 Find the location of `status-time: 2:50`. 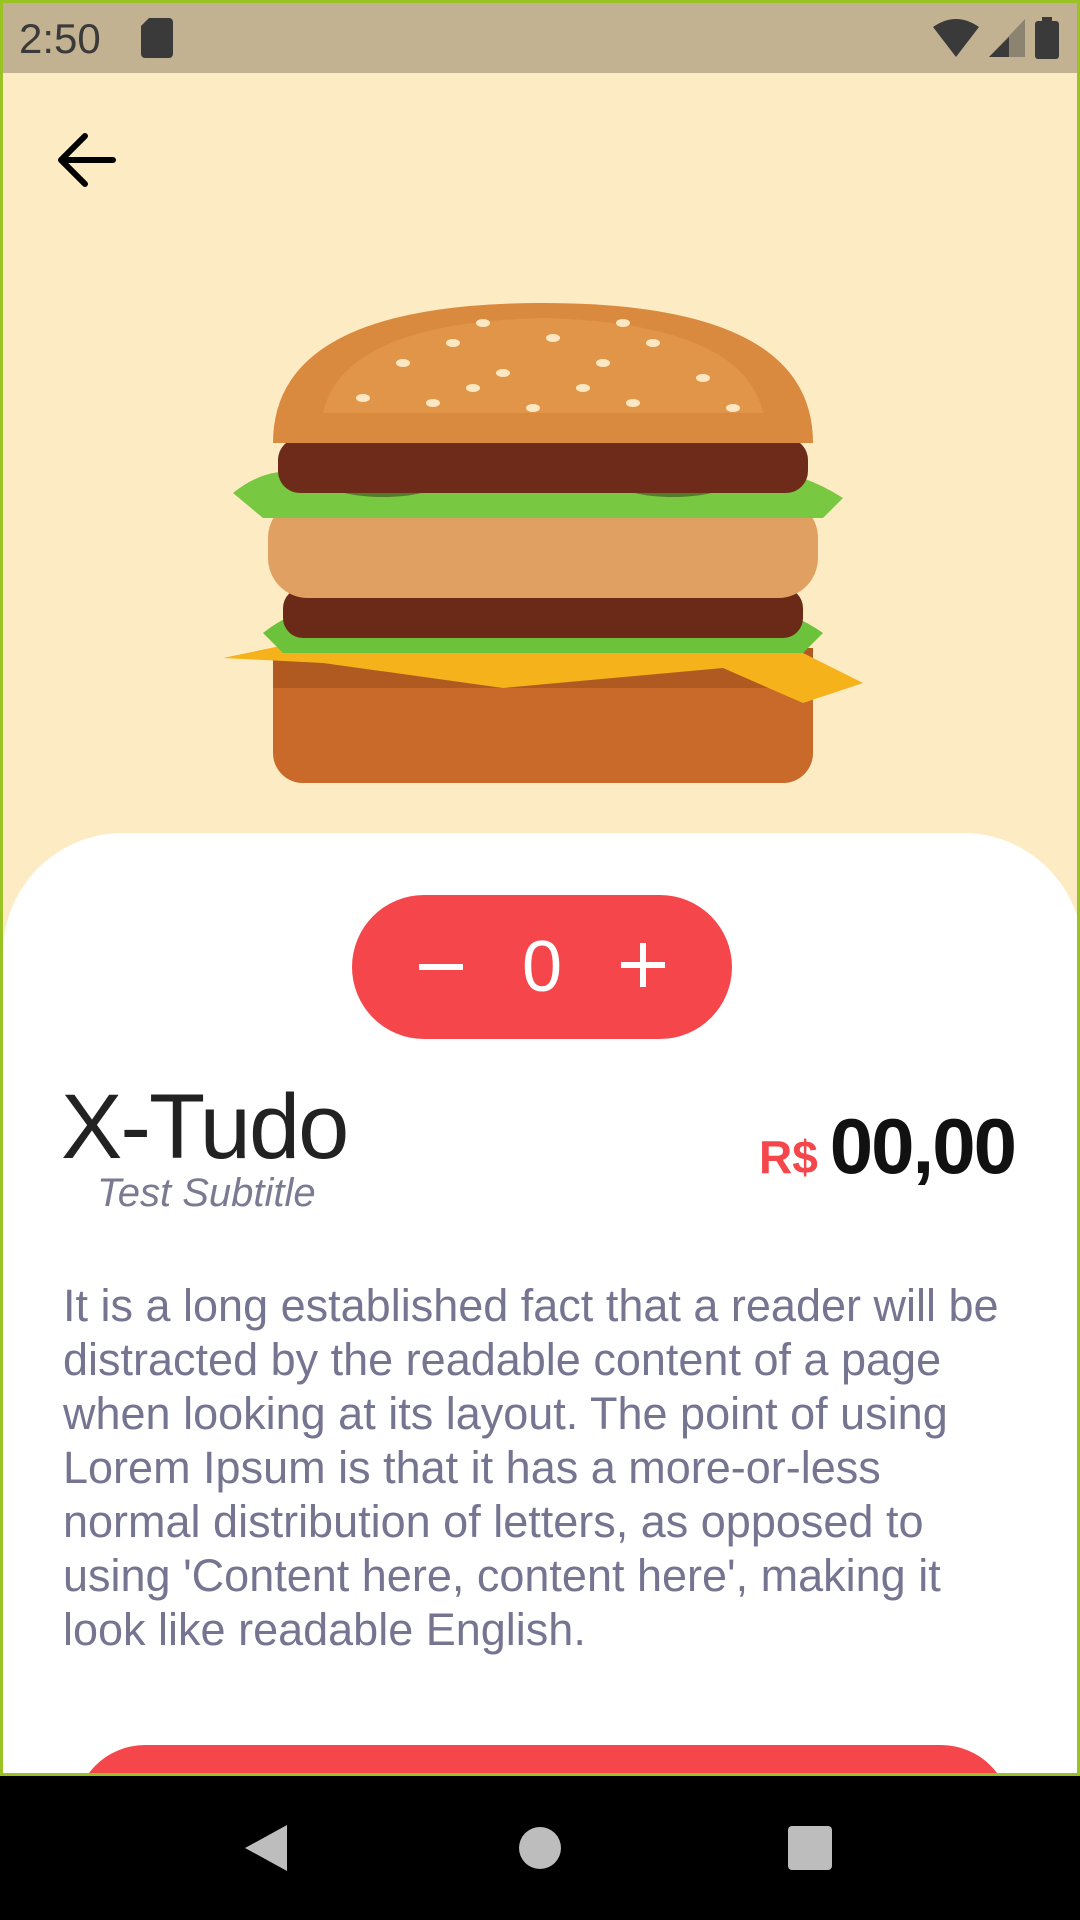

status-time: 2:50 is located at coordinates (60, 38).